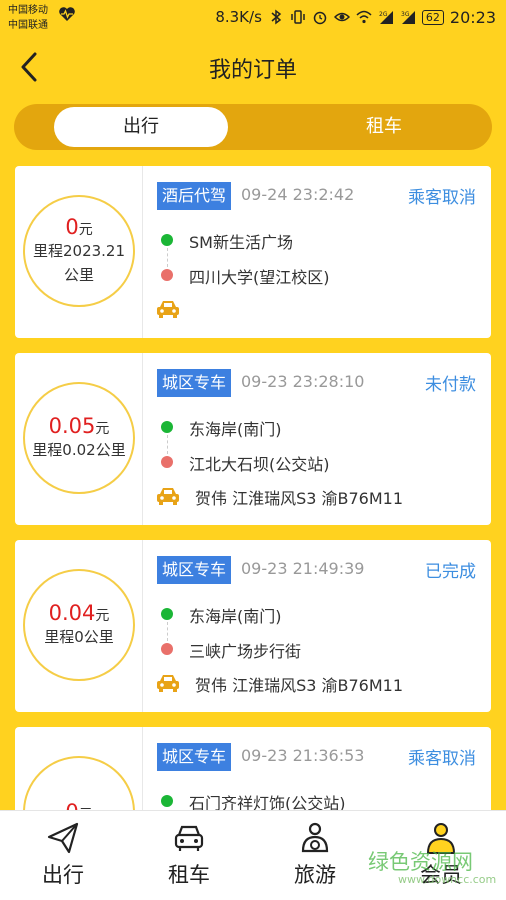 This screenshot has width=506, height=900. Describe the element at coordinates (79, 450) in the screenshot. I see `order-distance: 里程0.02公里` at that location.